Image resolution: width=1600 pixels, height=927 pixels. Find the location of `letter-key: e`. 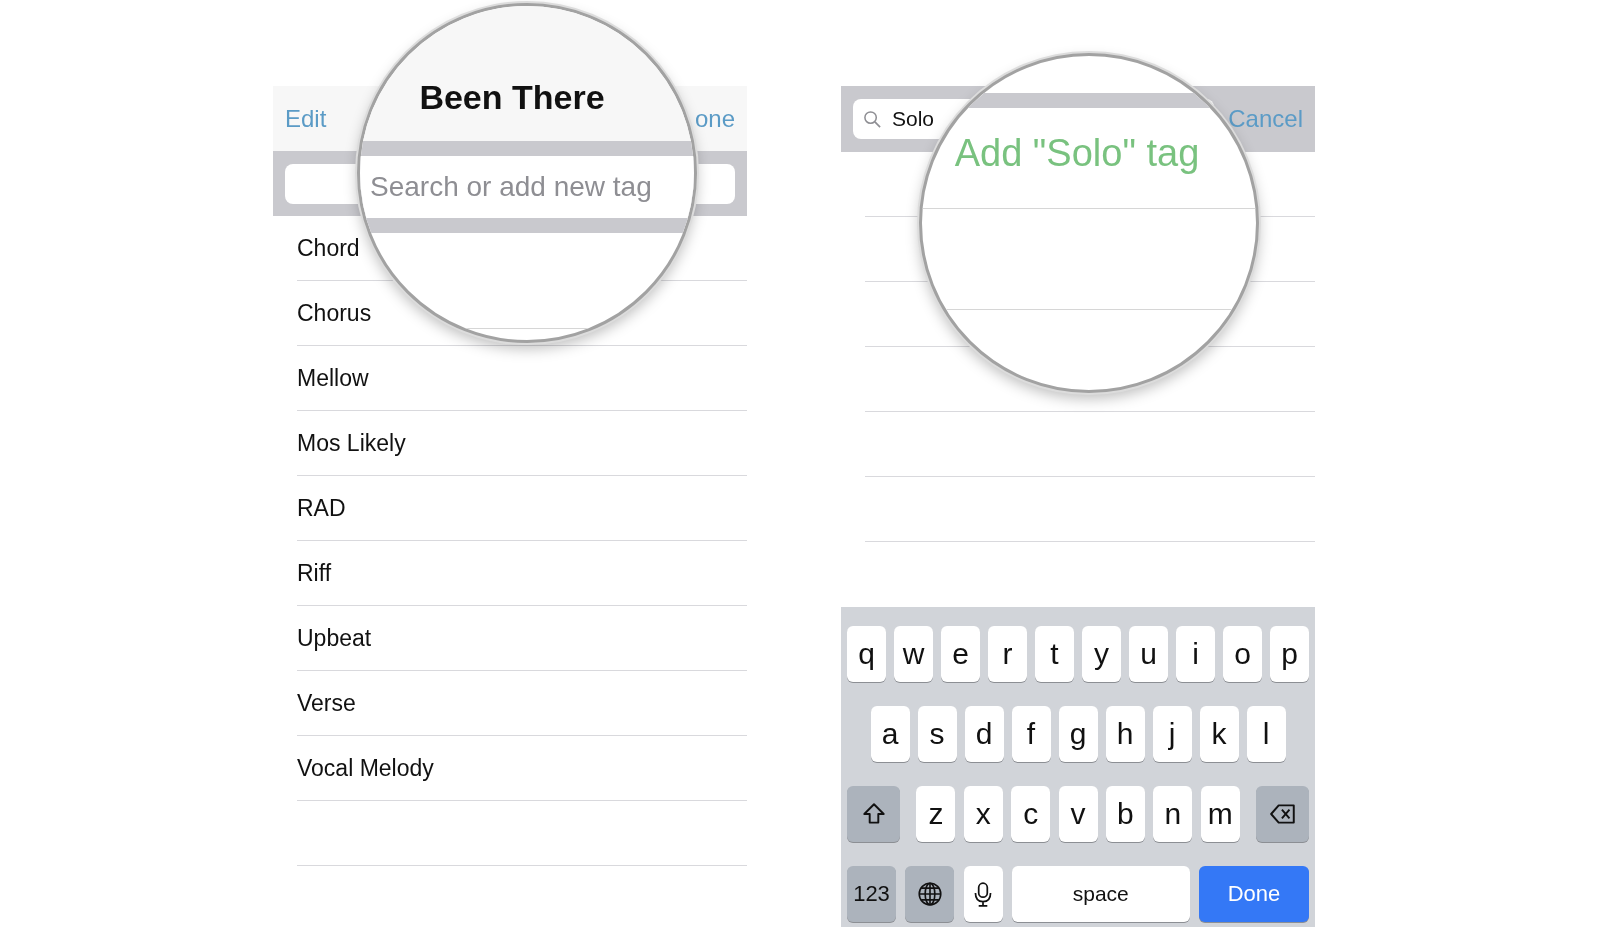

letter-key: e is located at coordinates (960, 654).